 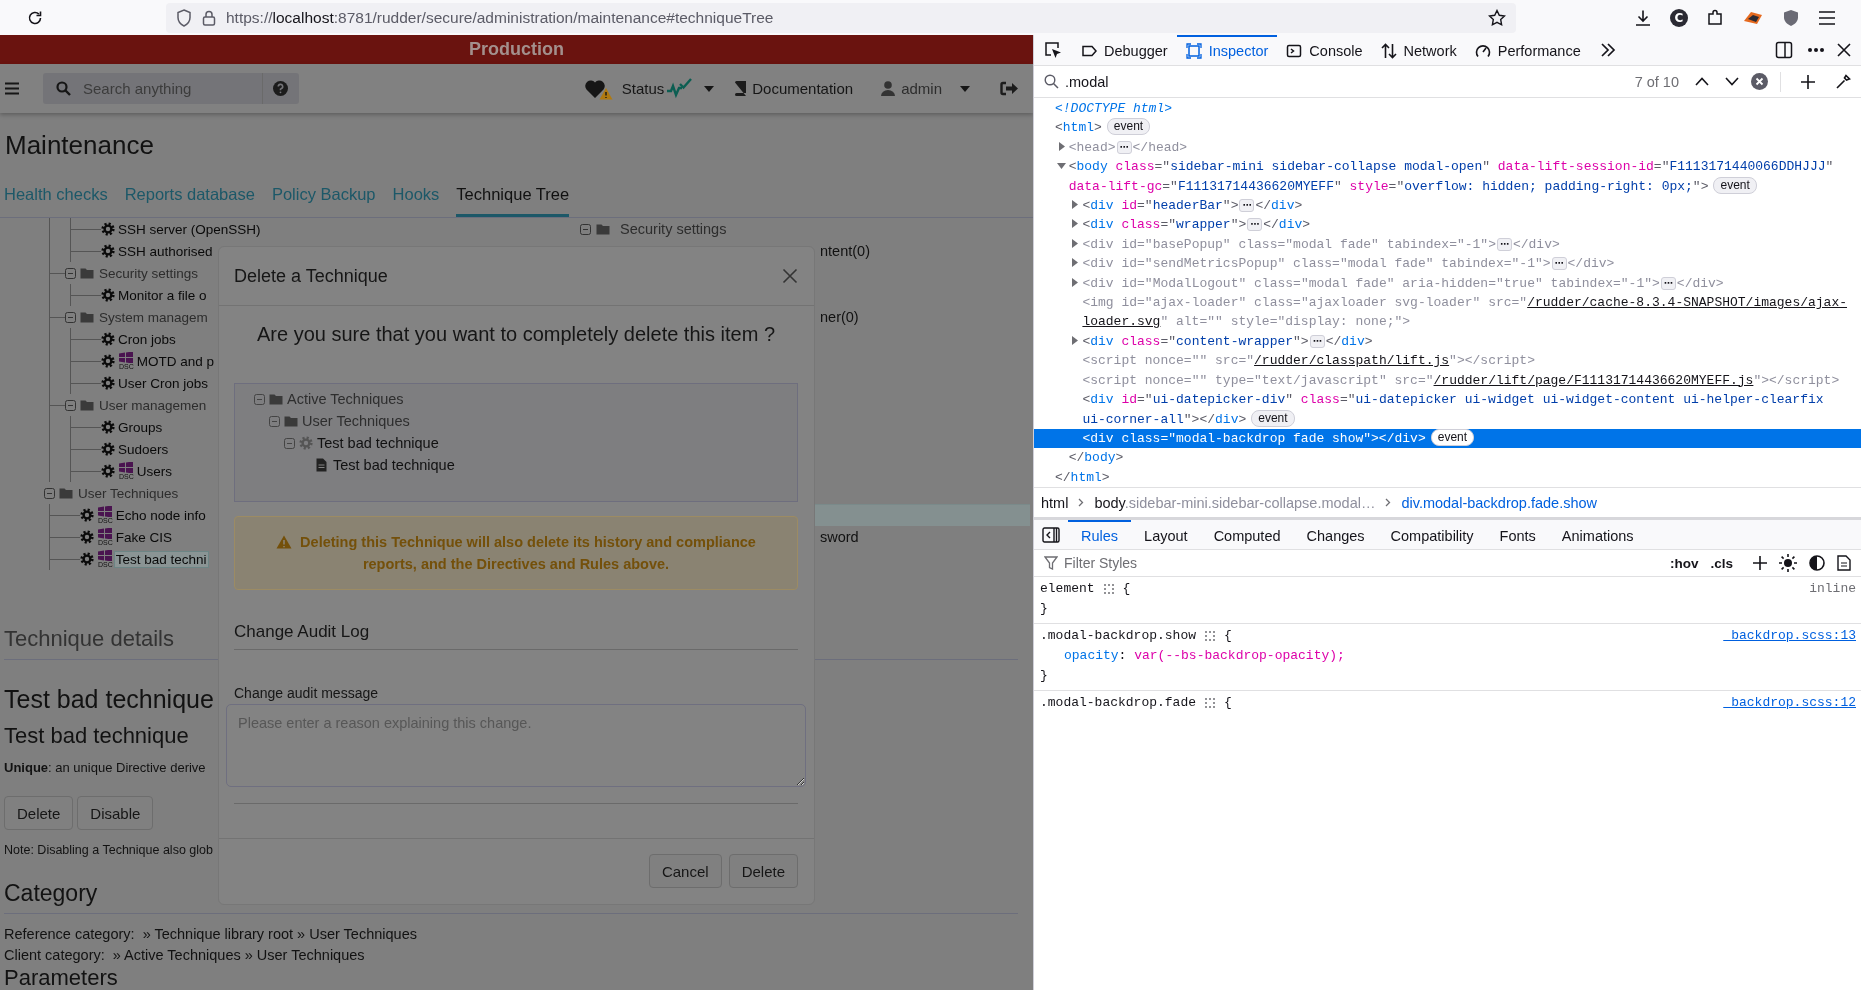 What do you see at coordinates (161, 559) in the screenshot?
I see `tree-item: Test bad techni` at bounding box center [161, 559].